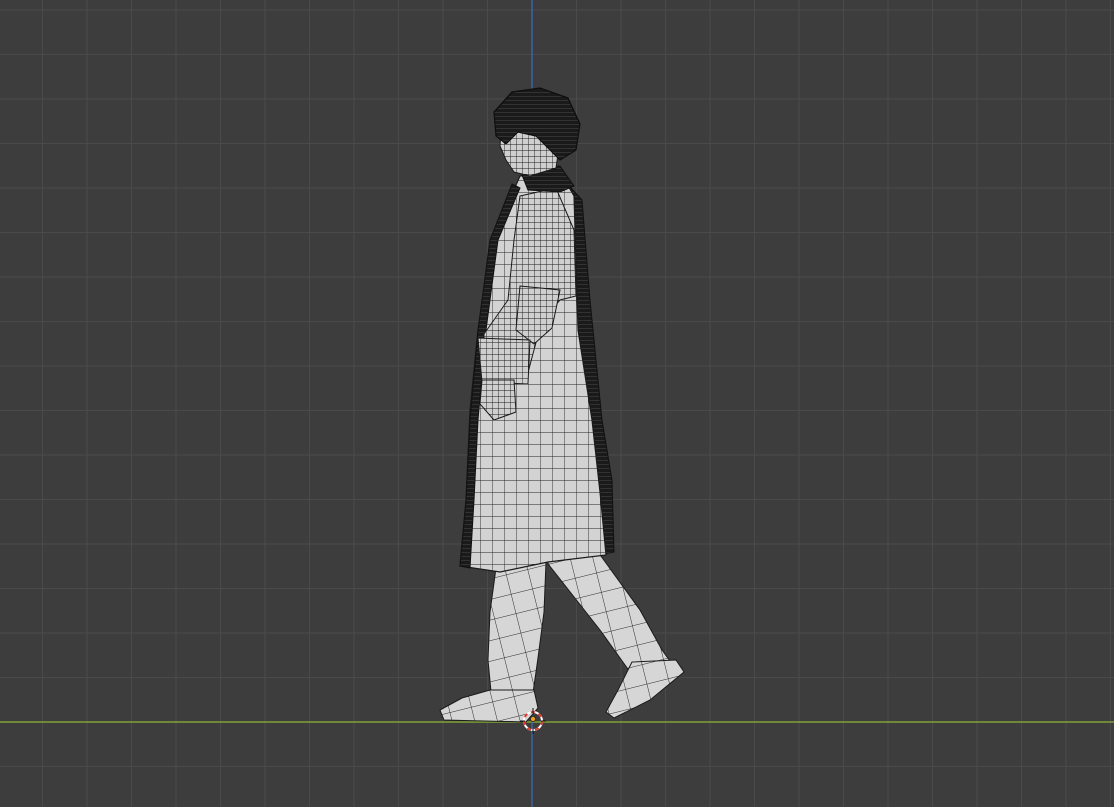  I want to click on character-left-leg, so click(517, 632).